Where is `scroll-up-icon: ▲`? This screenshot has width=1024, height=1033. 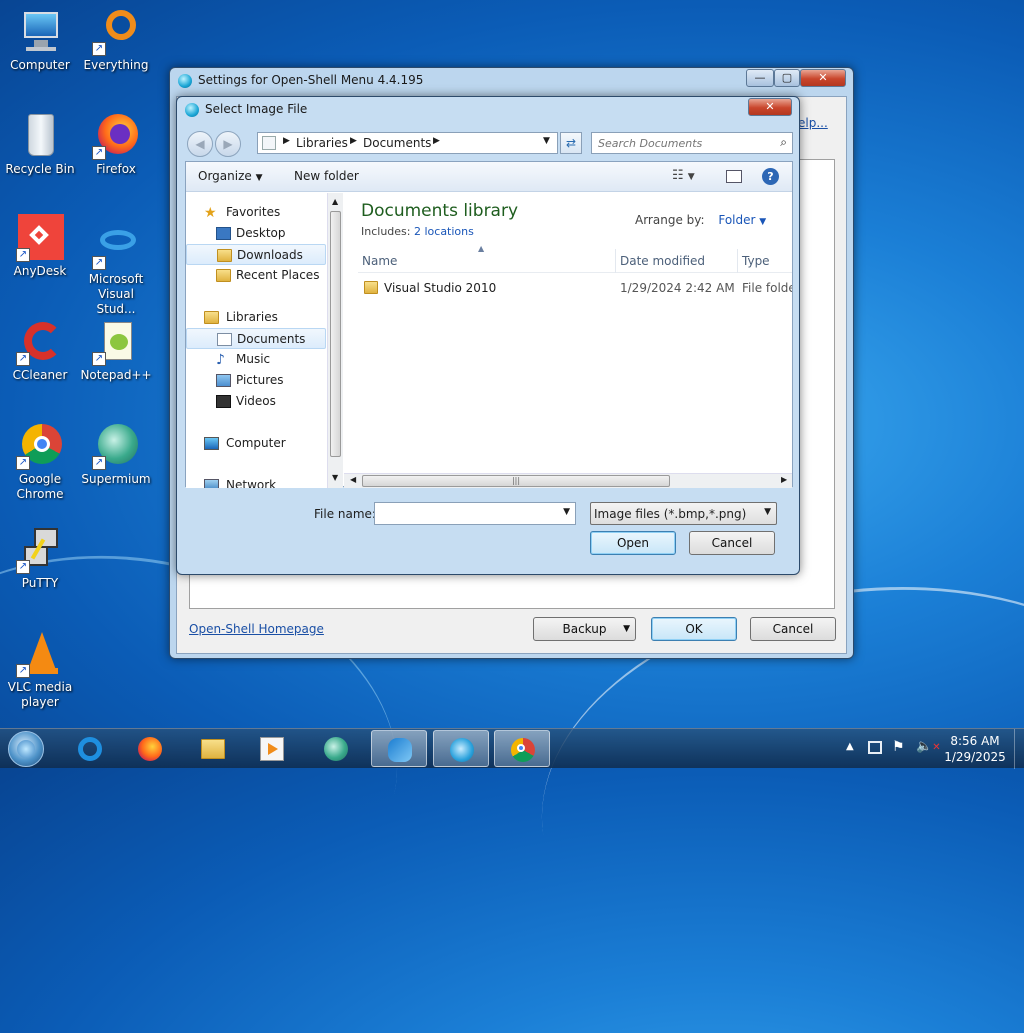
scroll-up-icon: ▲ is located at coordinates (335, 201).